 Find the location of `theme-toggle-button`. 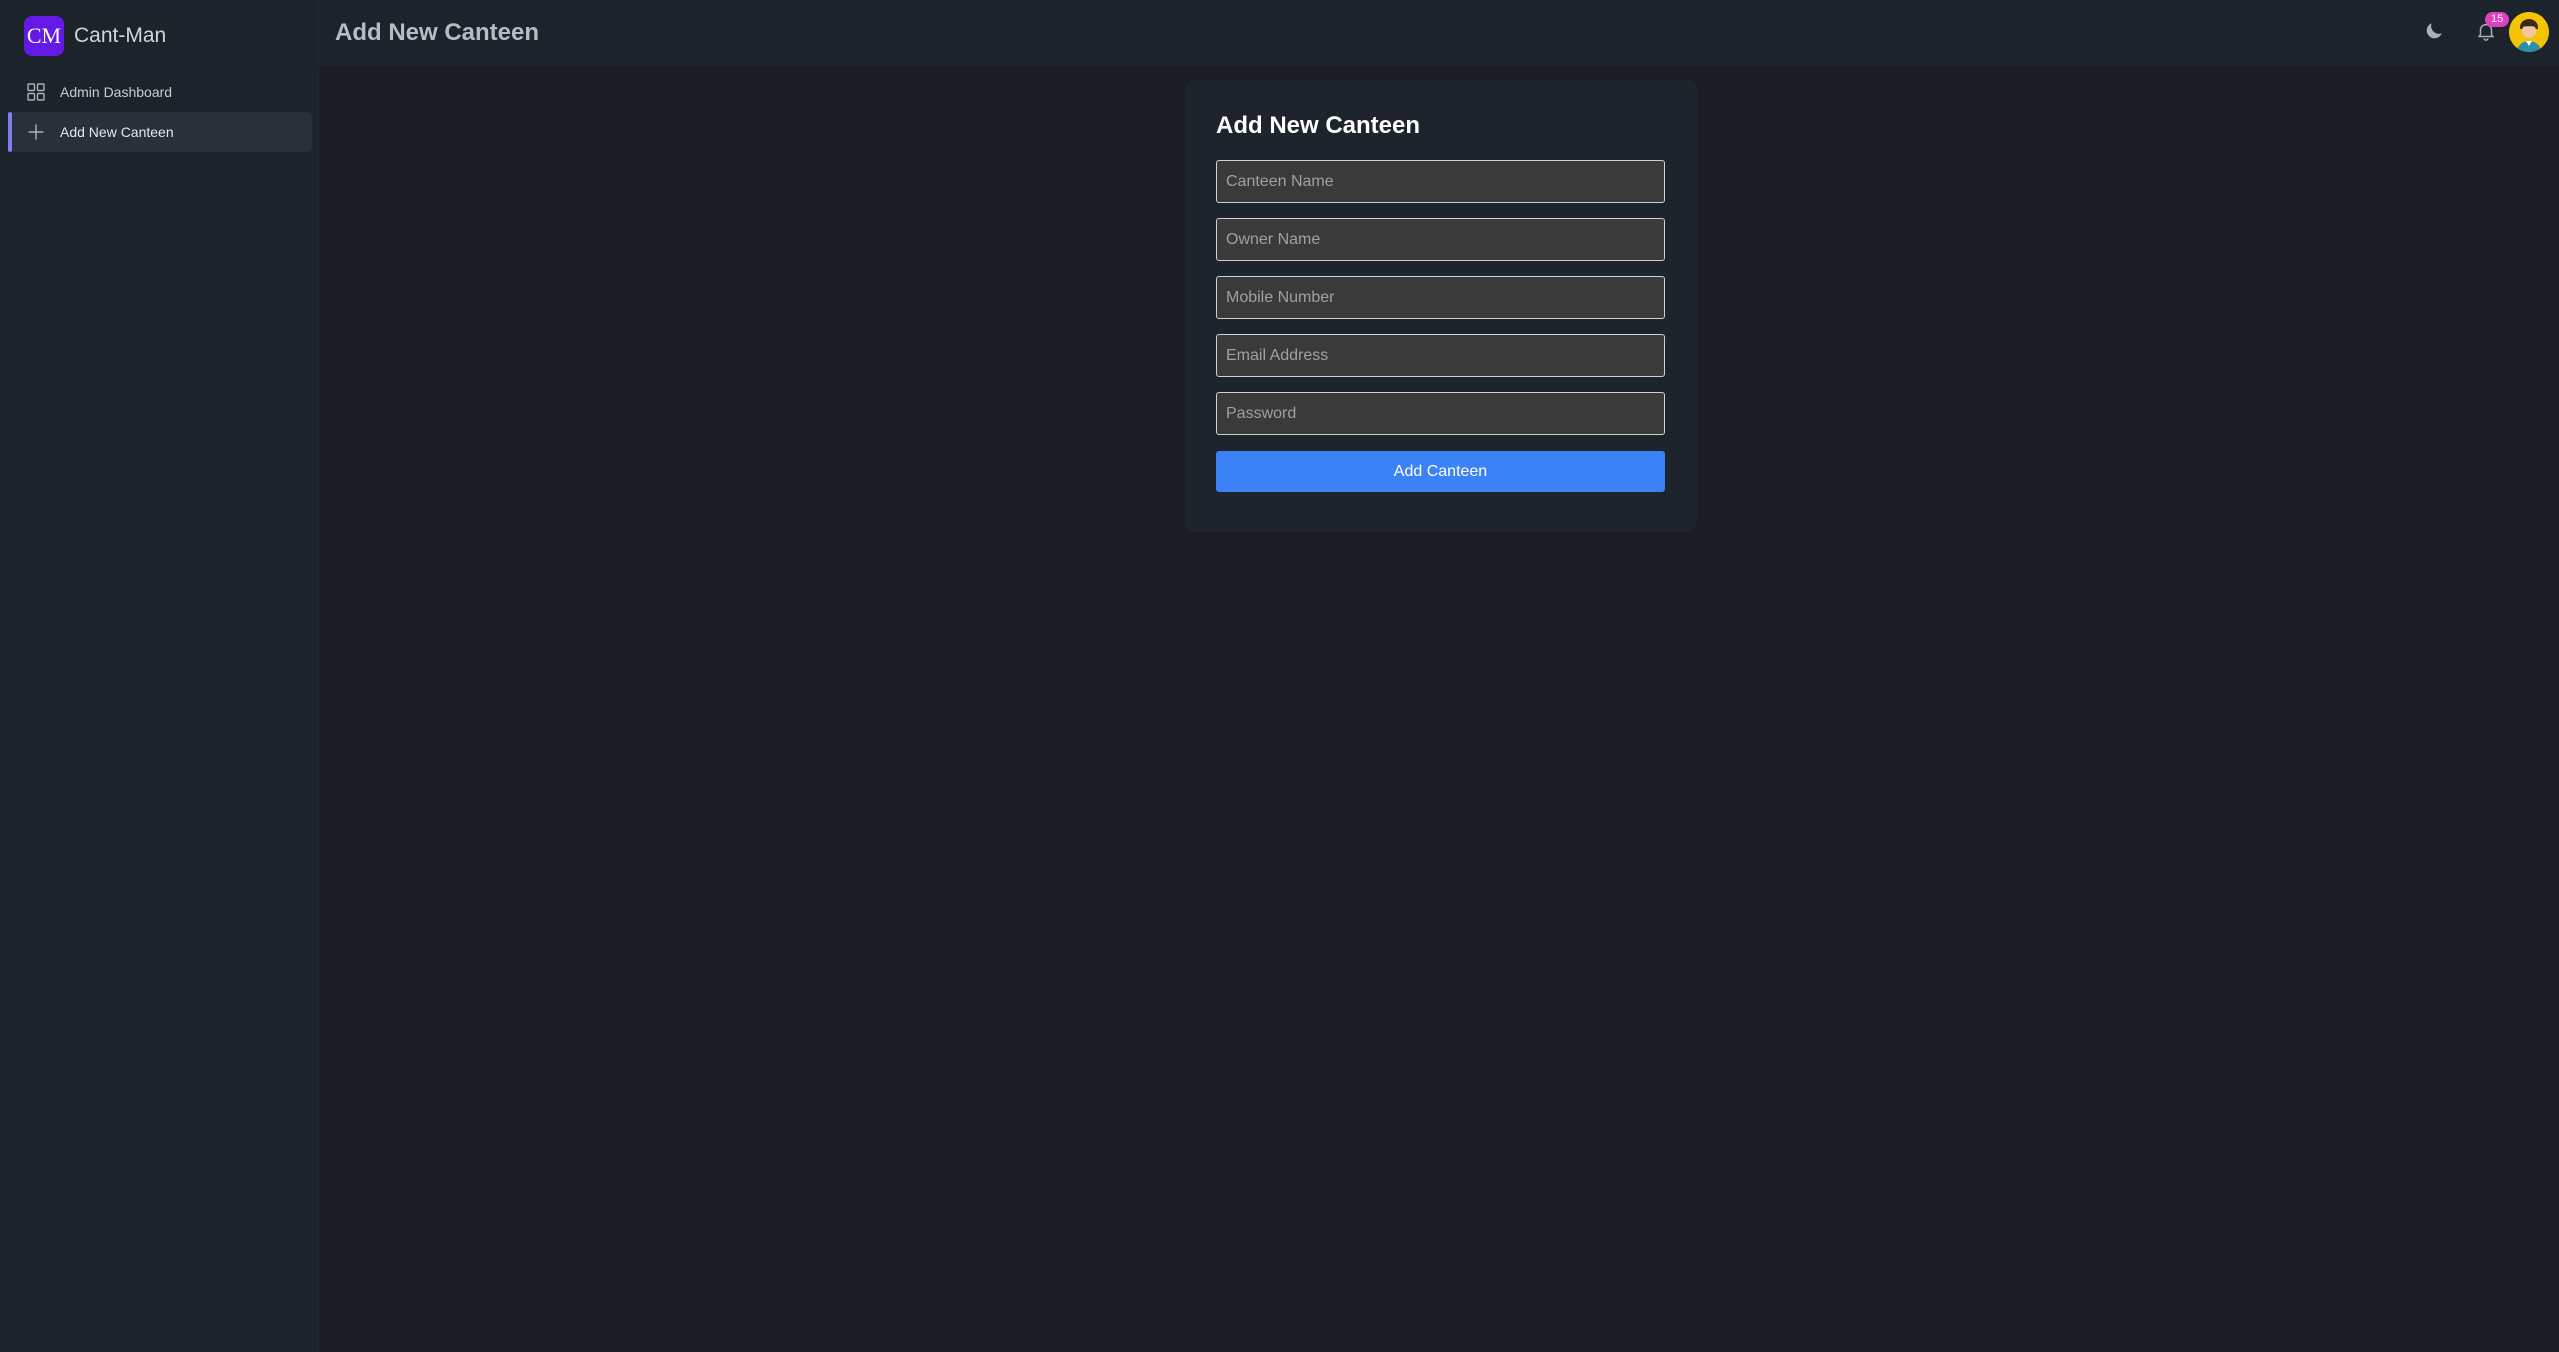

theme-toggle-button is located at coordinates (2434, 33).